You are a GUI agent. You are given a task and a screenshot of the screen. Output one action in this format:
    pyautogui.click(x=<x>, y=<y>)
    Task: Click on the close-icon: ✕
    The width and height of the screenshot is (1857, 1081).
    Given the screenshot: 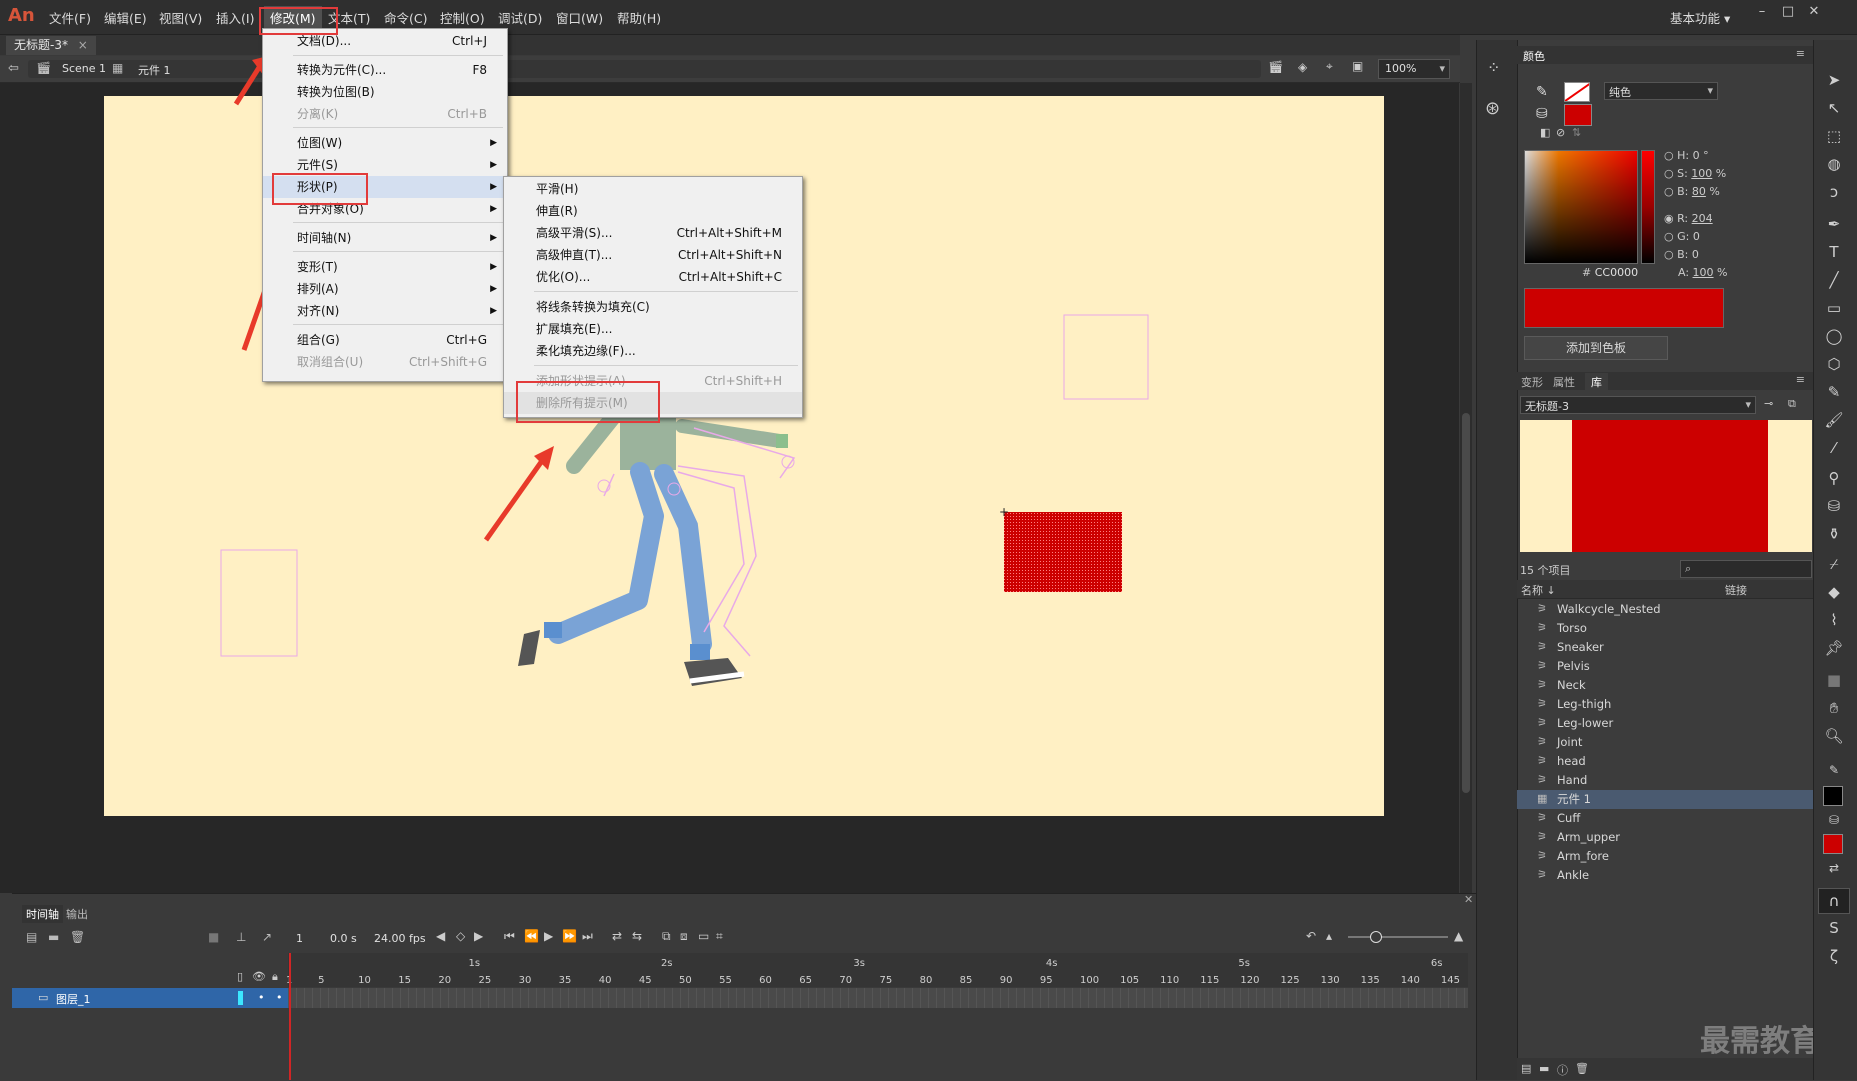 What is the action you would take?
    pyautogui.click(x=1814, y=14)
    